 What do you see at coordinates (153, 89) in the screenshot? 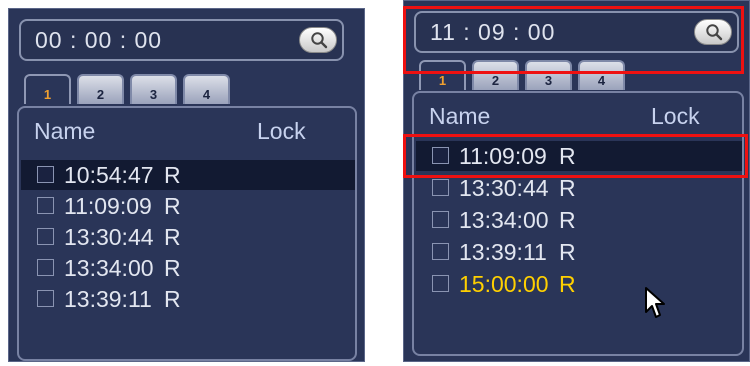
I see `tab-3: 3` at bounding box center [153, 89].